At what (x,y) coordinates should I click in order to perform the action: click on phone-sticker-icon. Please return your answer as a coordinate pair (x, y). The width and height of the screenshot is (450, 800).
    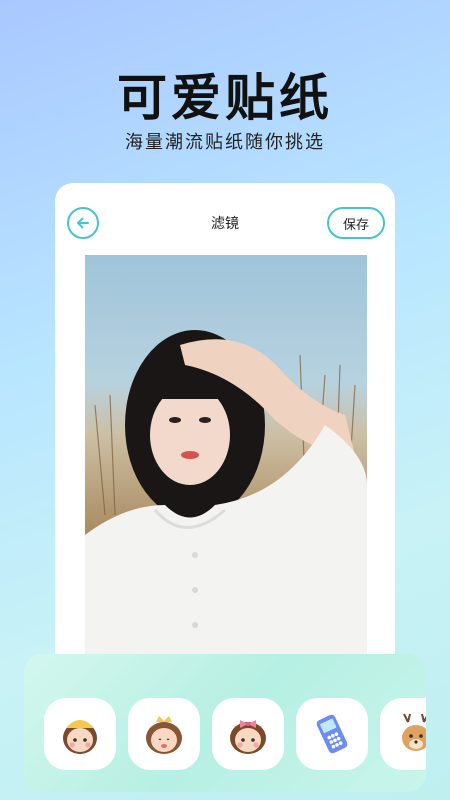
    Looking at the image, I should click on (332, 734).